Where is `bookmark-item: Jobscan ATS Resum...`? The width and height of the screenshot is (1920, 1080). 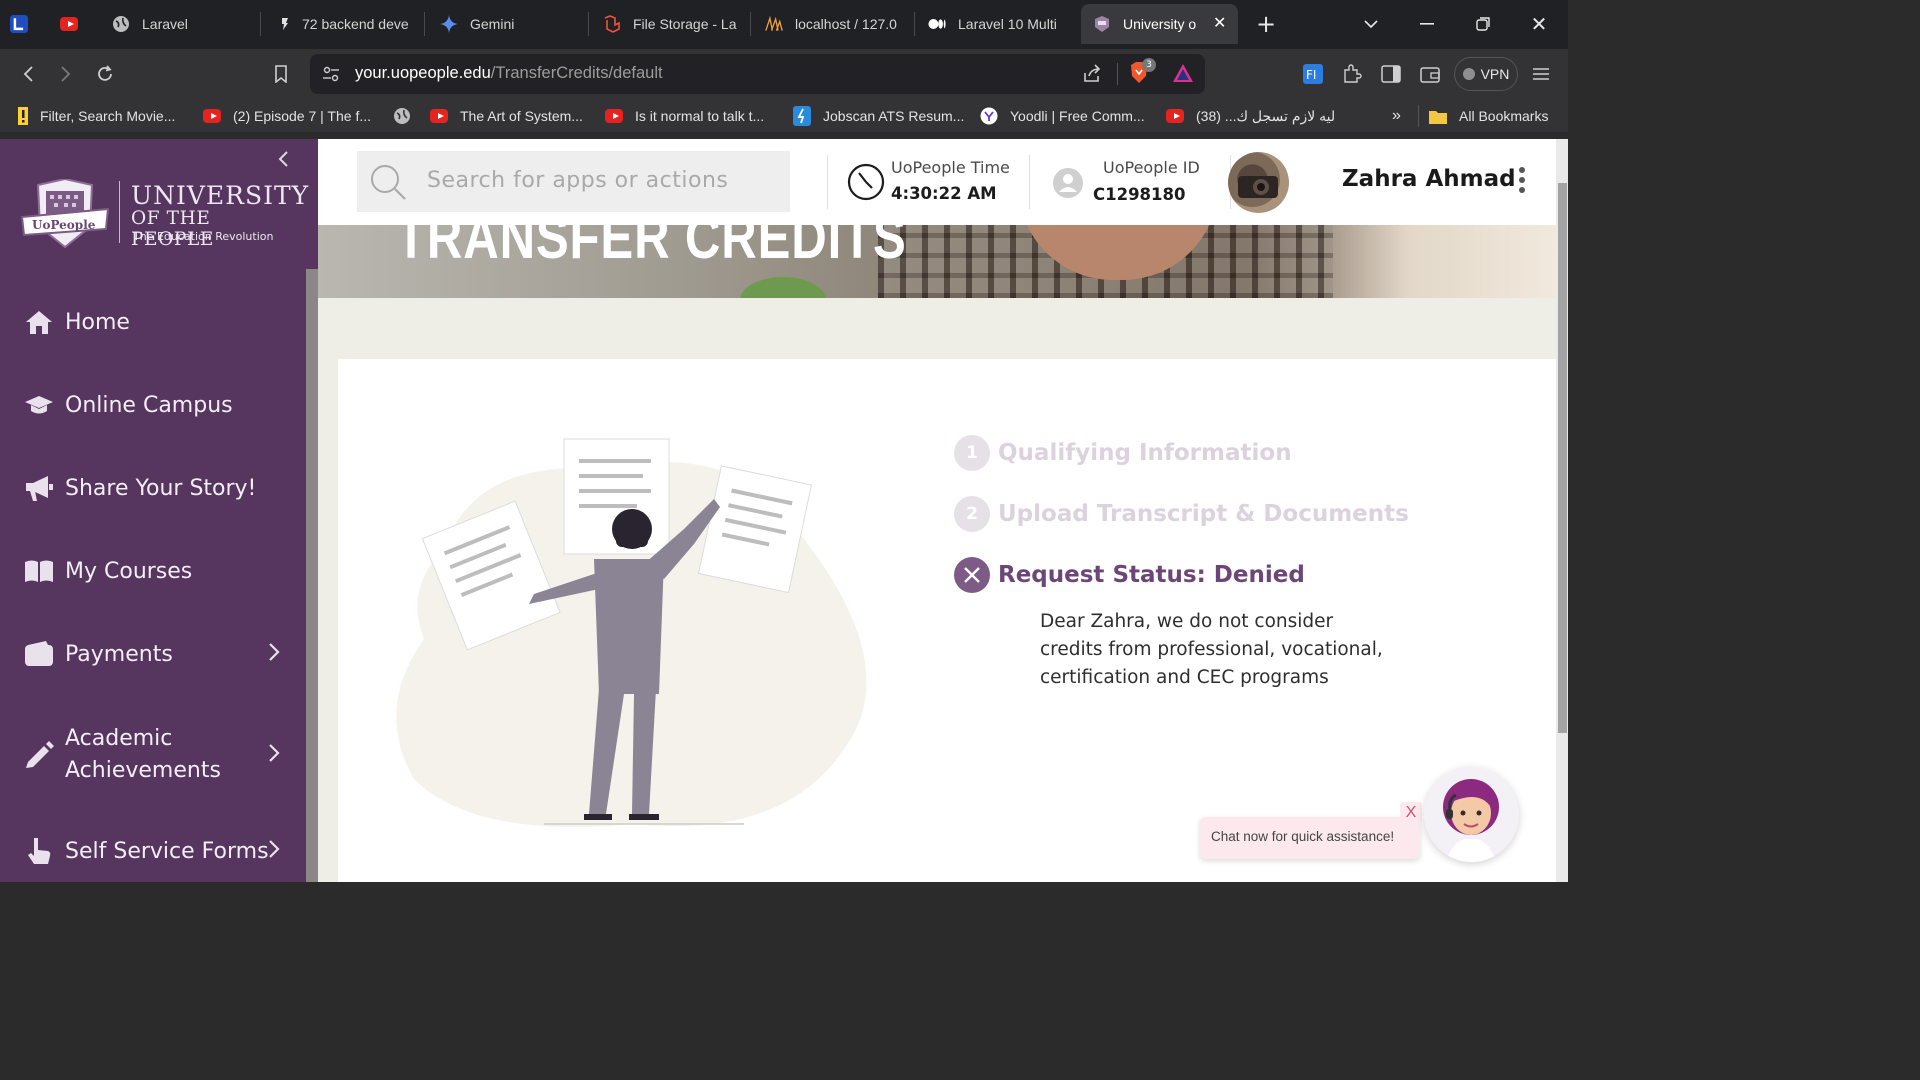
bookmark-item: Jobscan ATS Resum... is located at coordinates (878, 116).